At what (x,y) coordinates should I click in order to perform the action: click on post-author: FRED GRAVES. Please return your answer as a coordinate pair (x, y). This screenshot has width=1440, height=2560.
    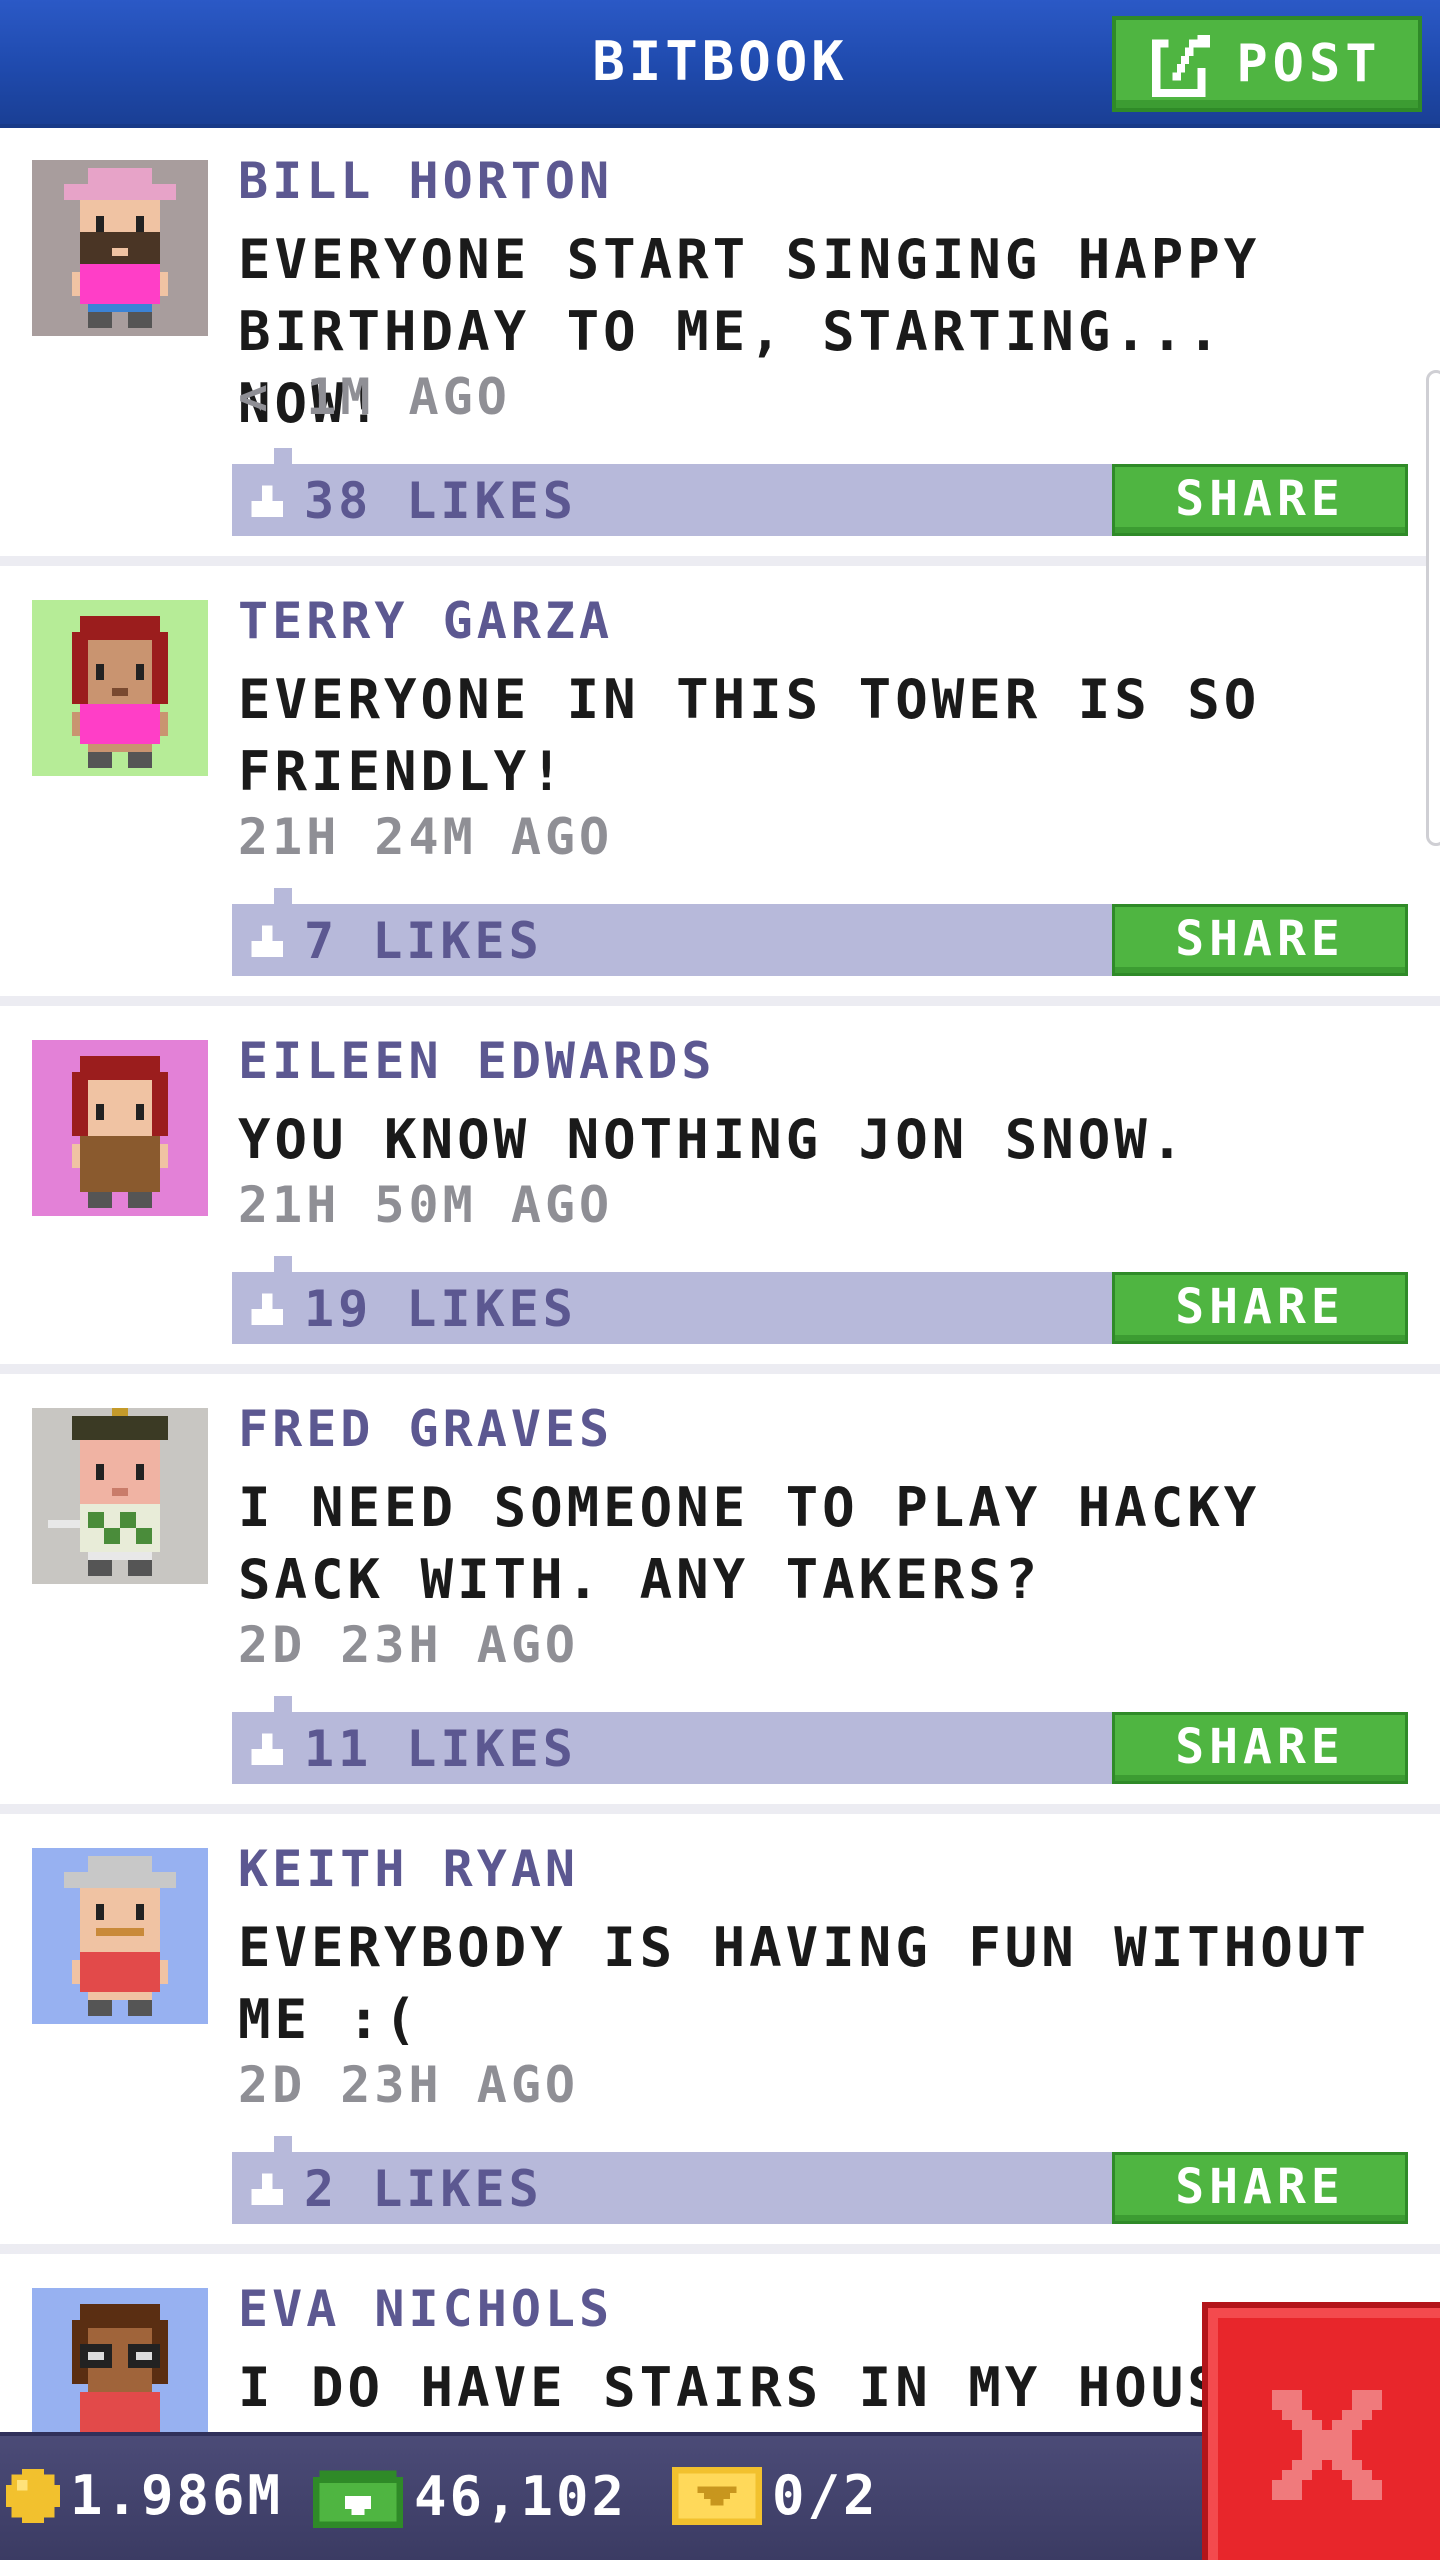
    Looking at the image, I should click on (425, 1429).